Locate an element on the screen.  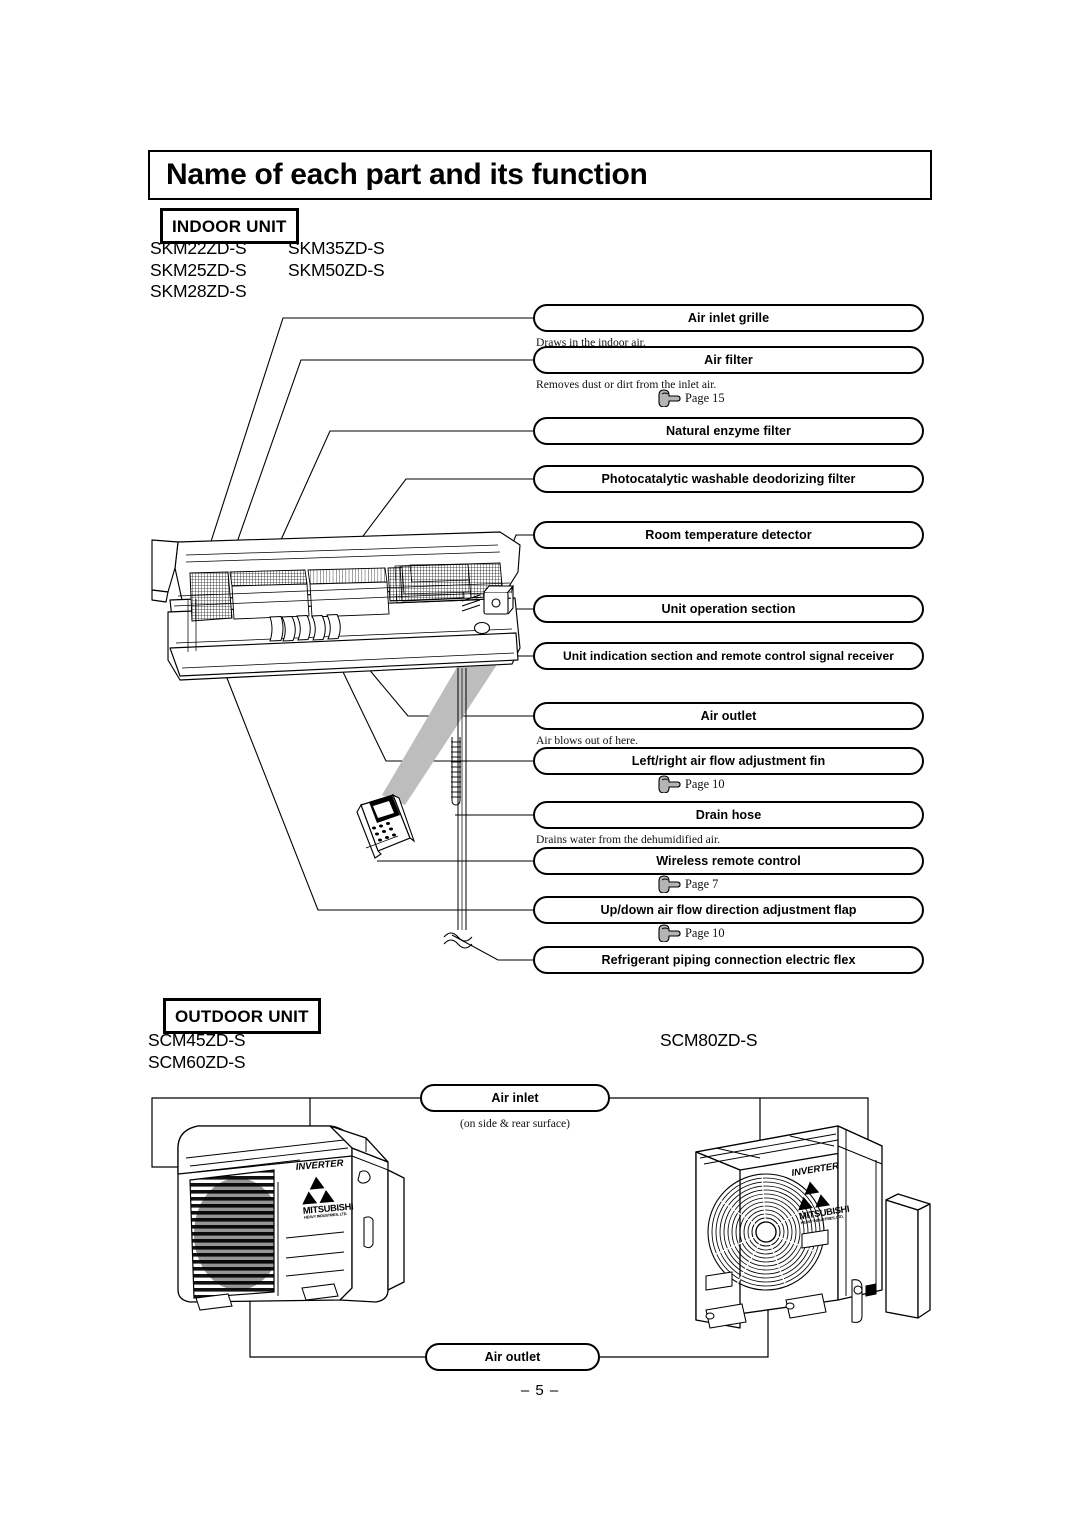
remote-signal-beam is located at coordinates (441, 725).